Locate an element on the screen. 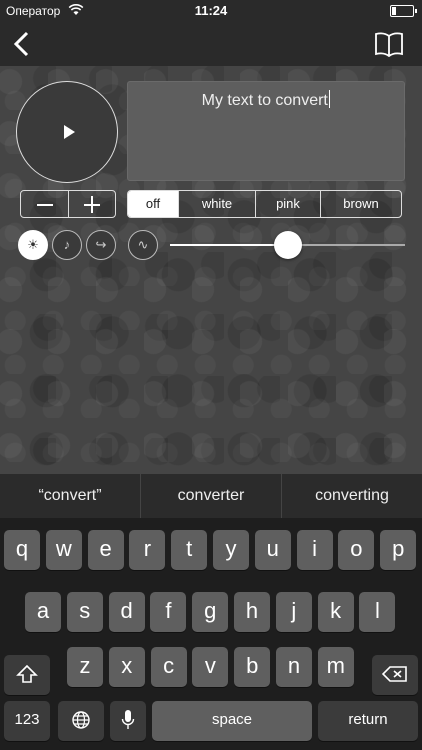  shift-icon is located at coordinates (27, 673).